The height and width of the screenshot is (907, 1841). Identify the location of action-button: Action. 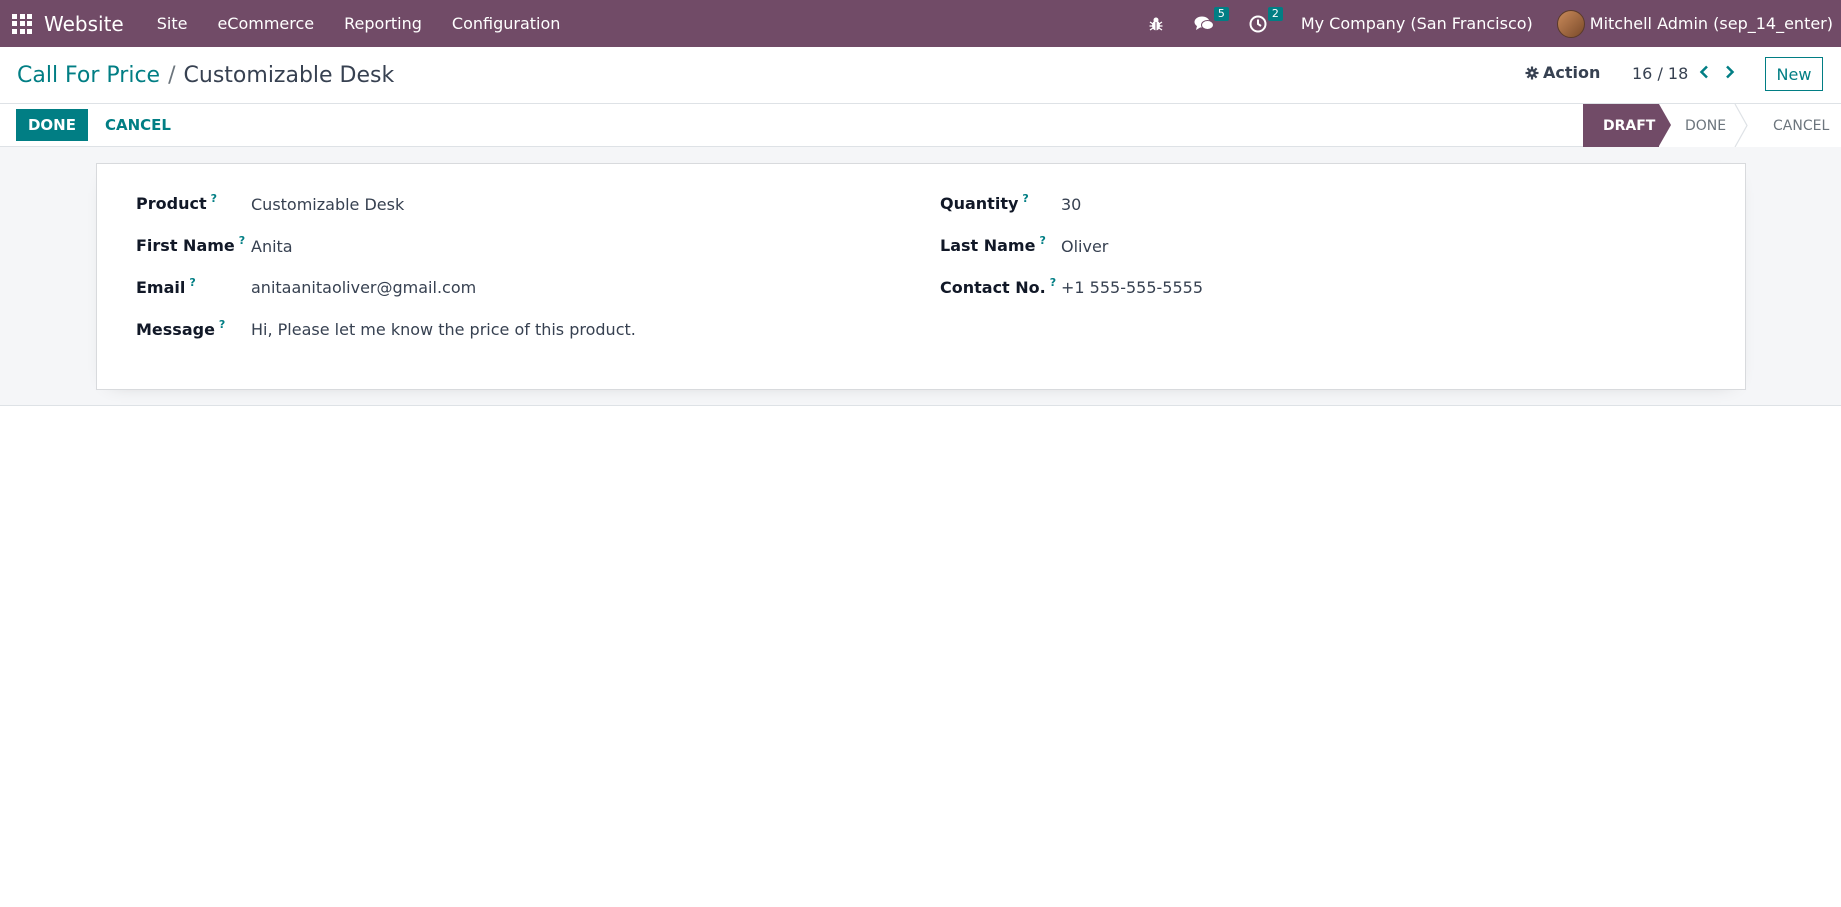
(1562, 72).